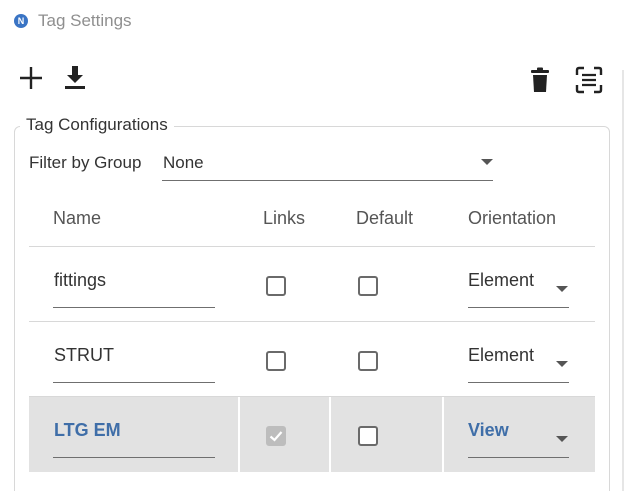 The width and height of the screenshot is (624, 491). I want to click on filter-value: None, so click(183, 162).